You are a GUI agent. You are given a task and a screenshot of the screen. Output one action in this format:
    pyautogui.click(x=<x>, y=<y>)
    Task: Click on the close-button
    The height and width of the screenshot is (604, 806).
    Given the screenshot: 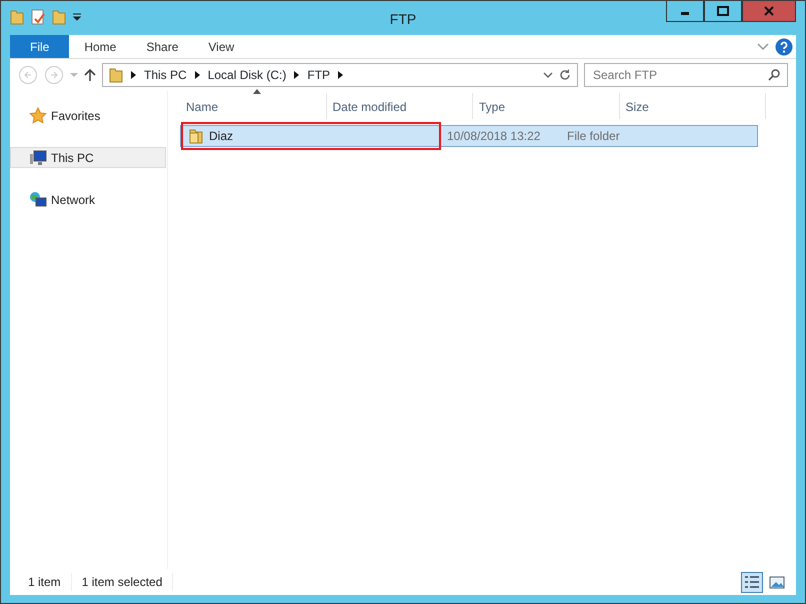 What is the action you would take?
    pyautogui.click(x=769, y=11)
    